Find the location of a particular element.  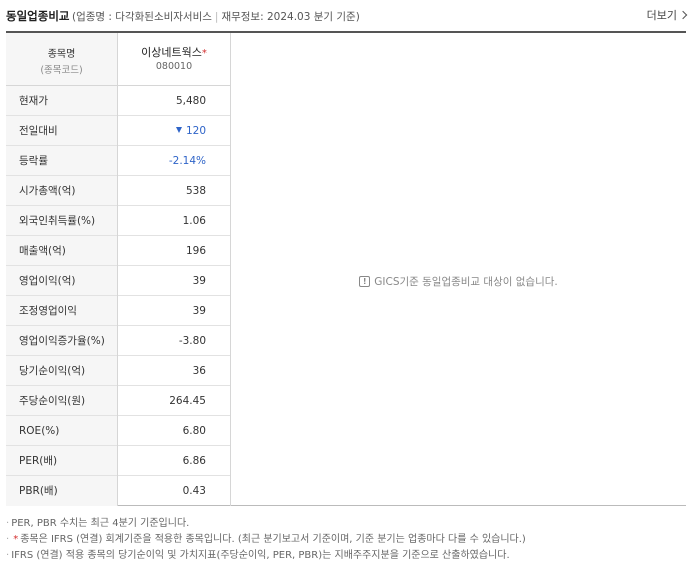

section-subinfo: (업종명 : 다각화된소비자서비스 | 재무정보: 2024.03 분기 기준) is located at coordinates (216, 16).